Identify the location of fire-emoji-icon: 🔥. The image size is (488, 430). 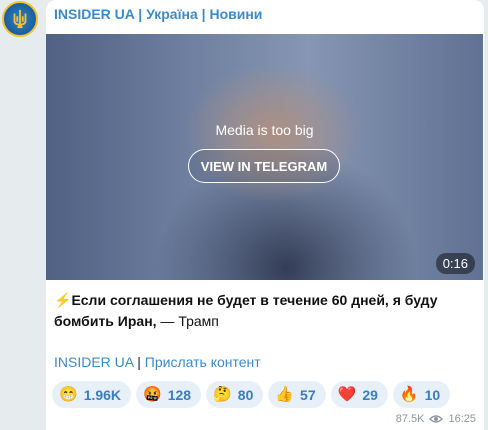
(409, 394).